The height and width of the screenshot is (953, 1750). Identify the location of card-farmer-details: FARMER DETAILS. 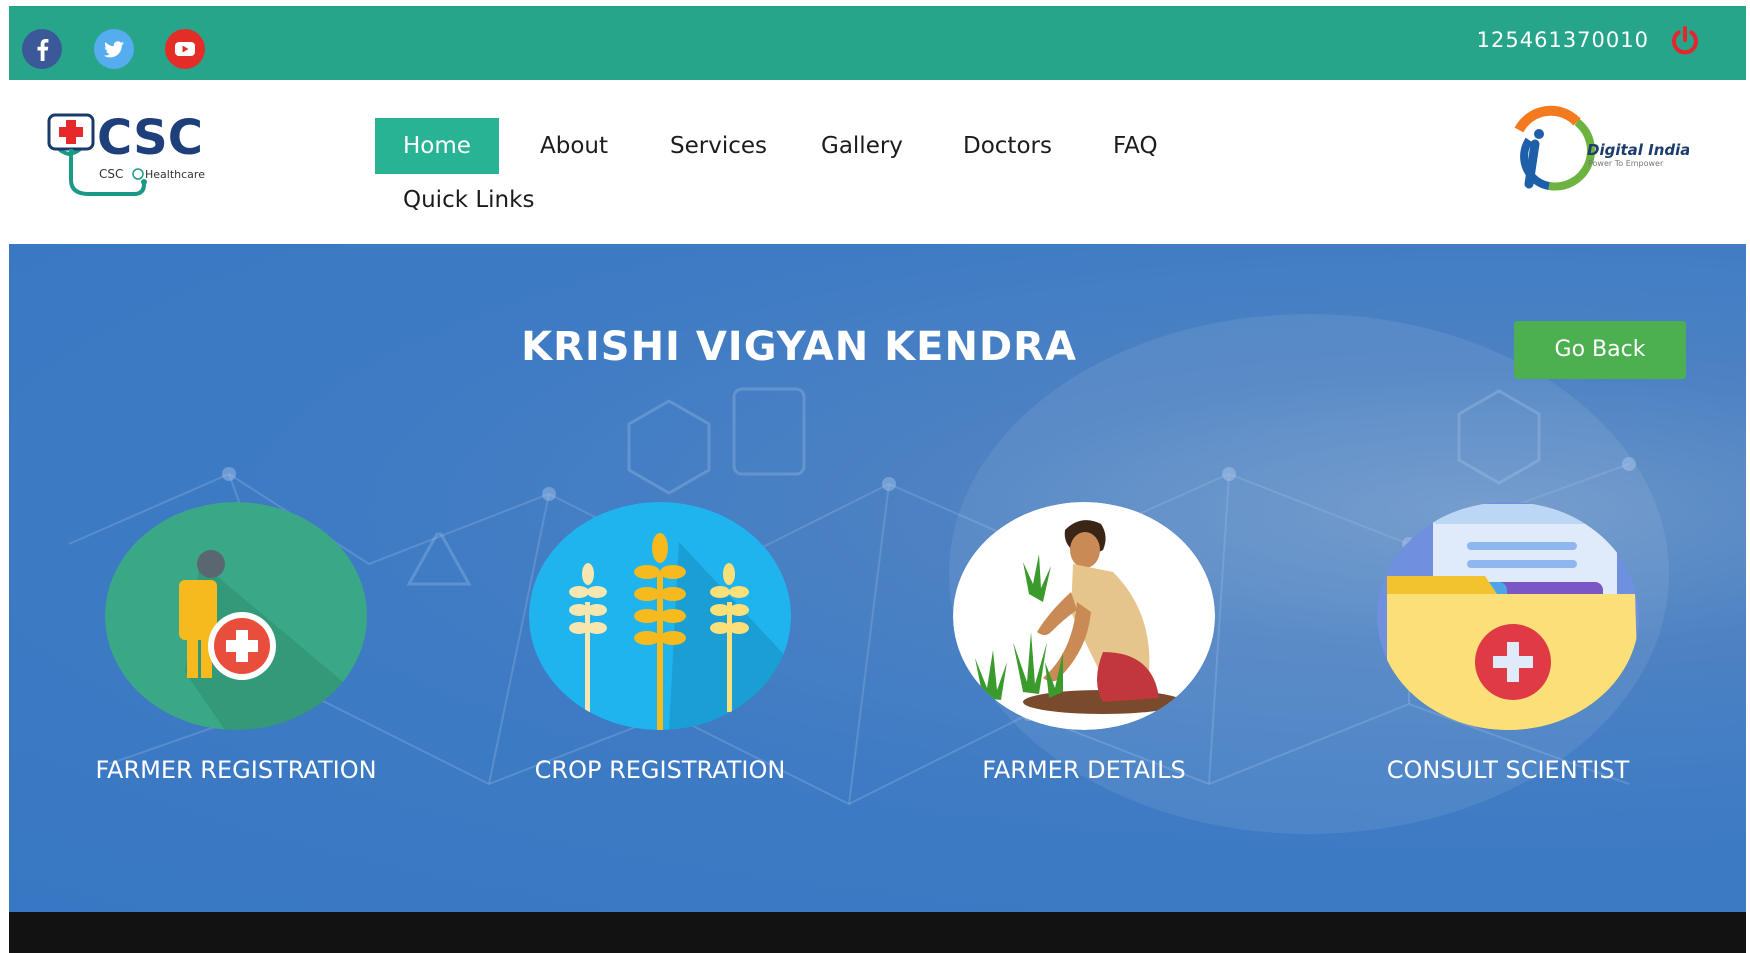
(1084, 643).